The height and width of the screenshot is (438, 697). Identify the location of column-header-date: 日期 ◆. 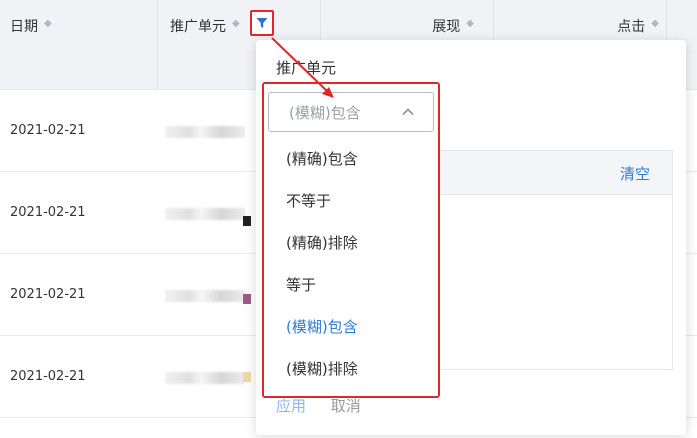
(85, 45).